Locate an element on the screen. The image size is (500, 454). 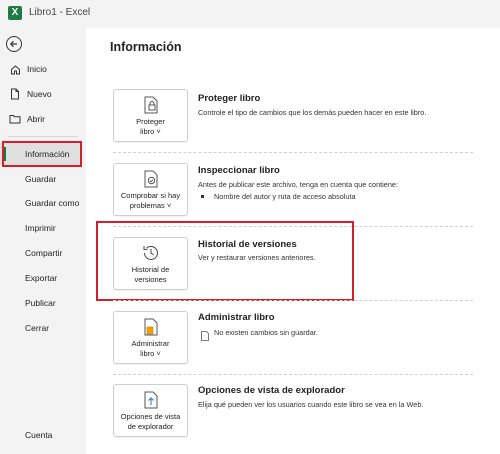
sidebar-item-label: Imprimir is located at coordinates (40, 228).